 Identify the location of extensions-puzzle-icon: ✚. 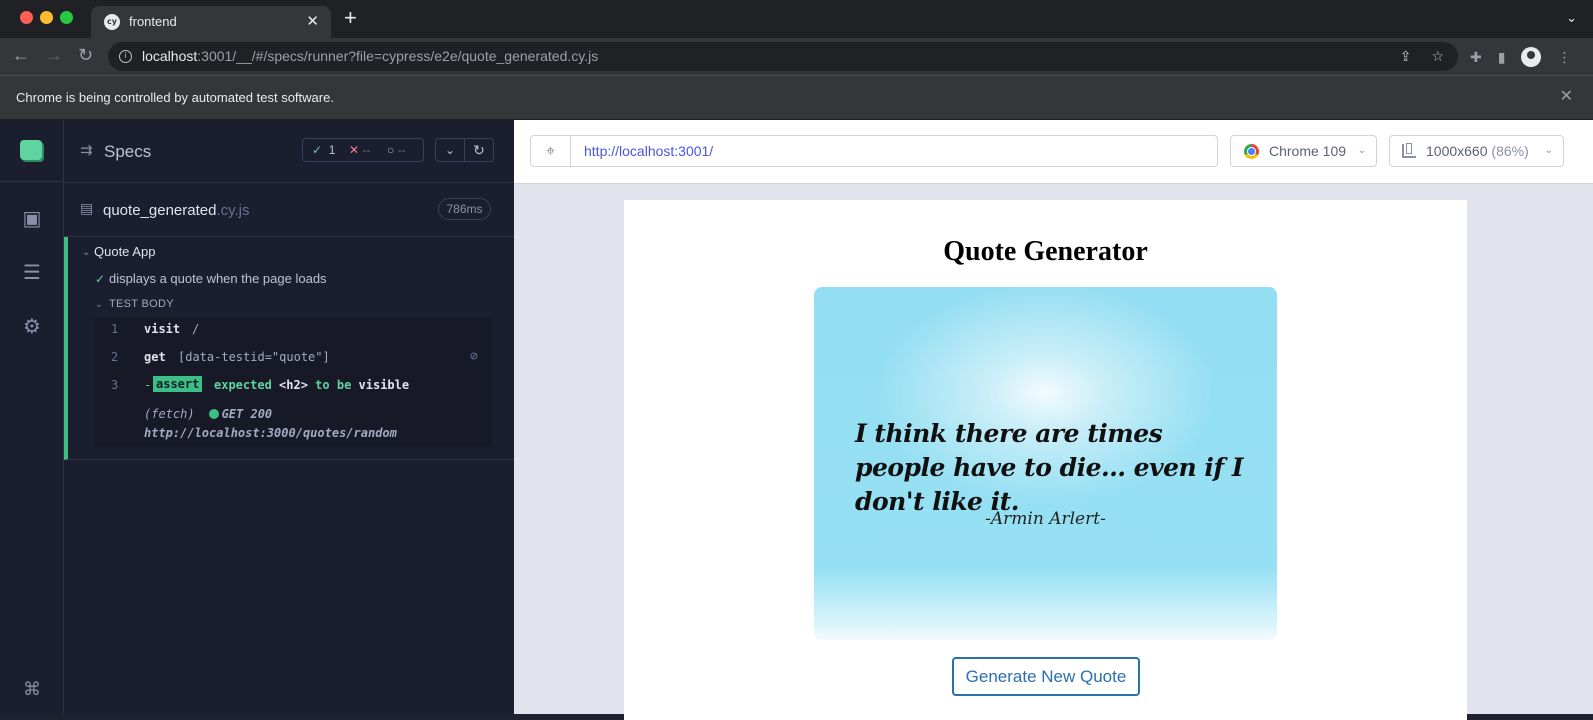
(1476, 57).